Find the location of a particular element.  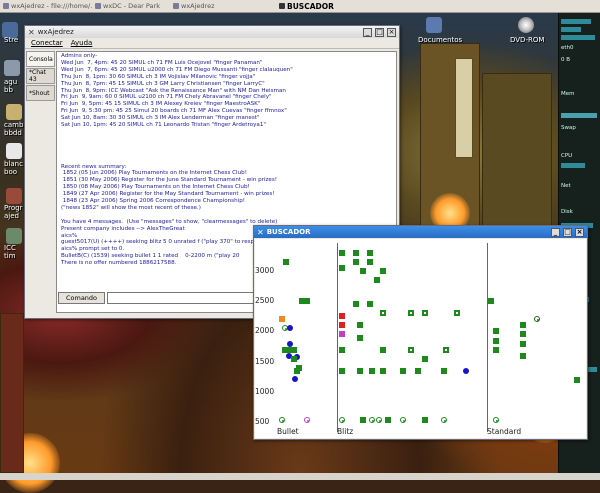

desktop-icon-label: bb is located at coordinates (8, 90).